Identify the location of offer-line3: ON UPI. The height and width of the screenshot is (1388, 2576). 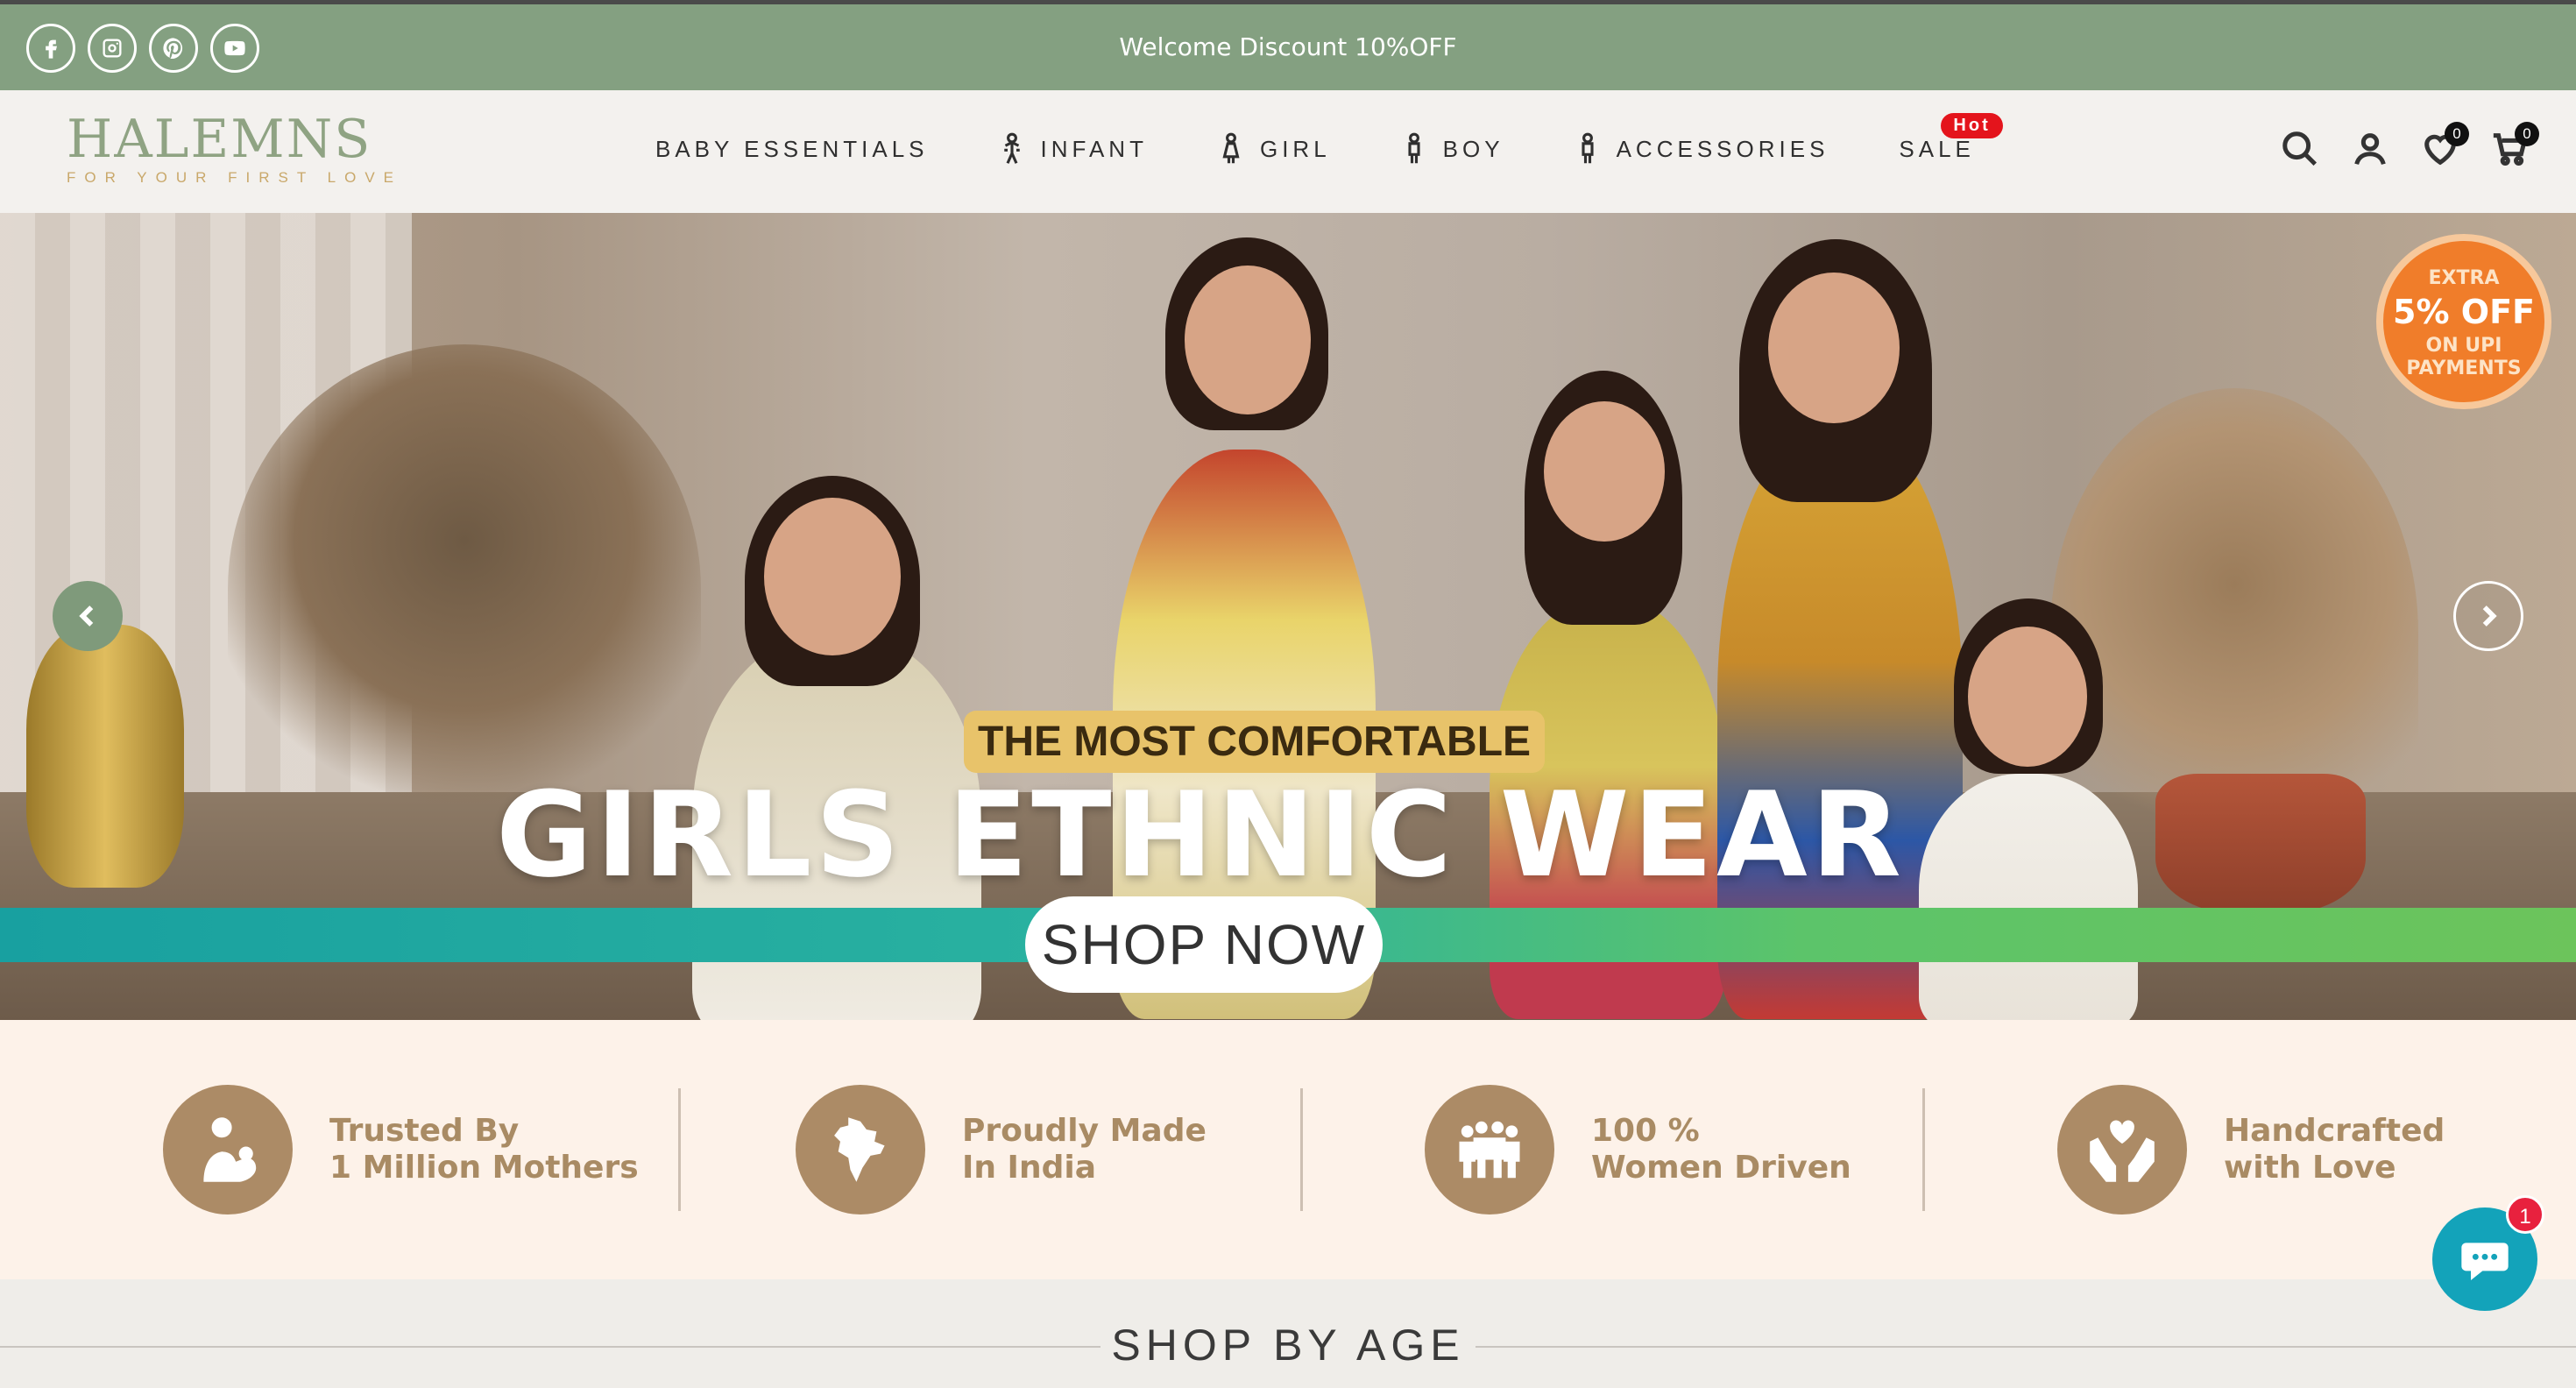
(2463, 346).